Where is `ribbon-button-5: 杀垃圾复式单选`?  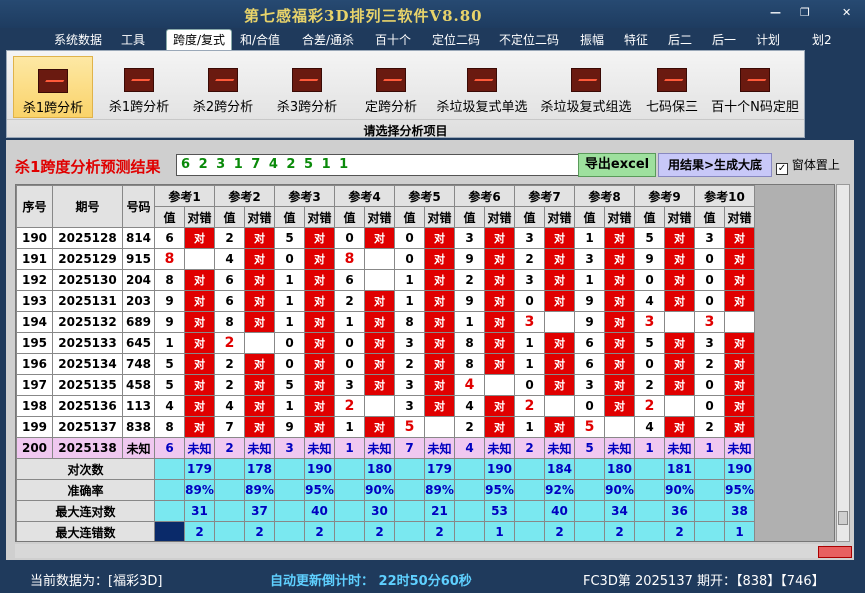
ribbon-button-5: 杀垃圾复式单选 is located at coordinates (482, 87).